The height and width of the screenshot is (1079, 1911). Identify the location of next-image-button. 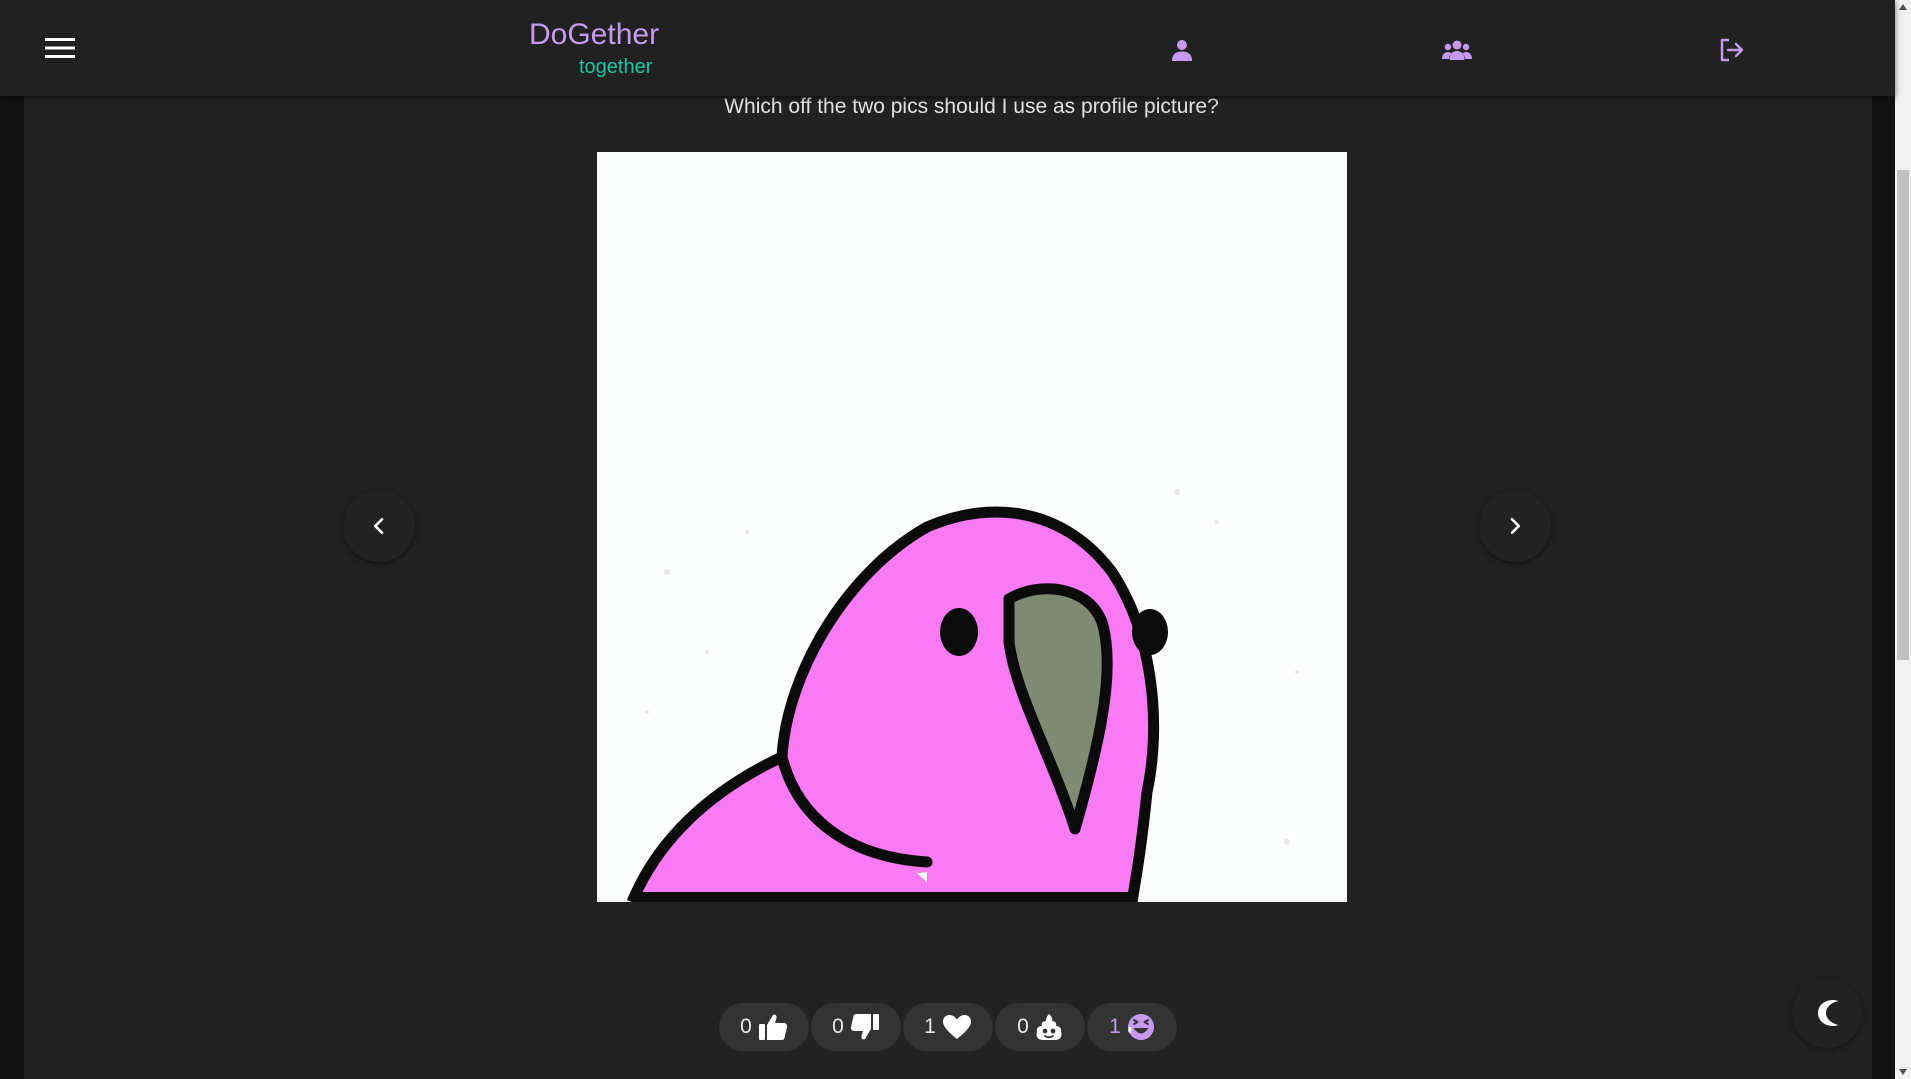
(1515, 526).